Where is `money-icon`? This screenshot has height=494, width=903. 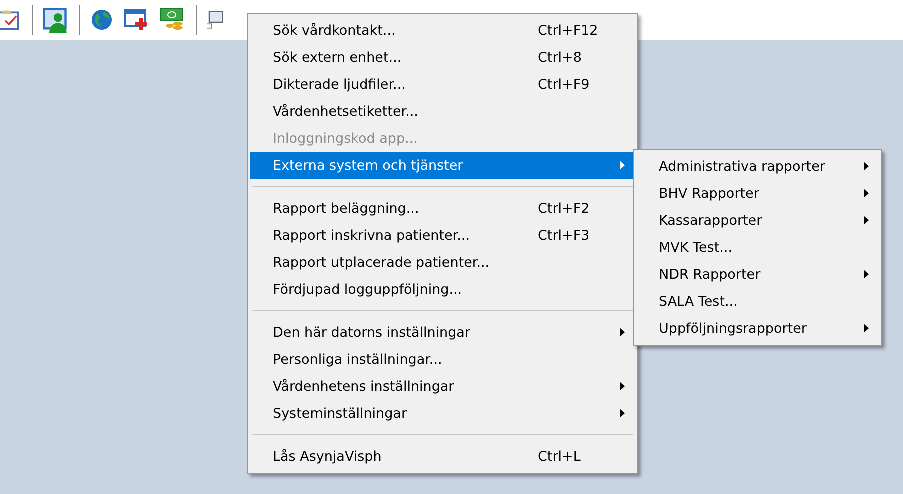 money-icon is located at coordinates (173, 20).